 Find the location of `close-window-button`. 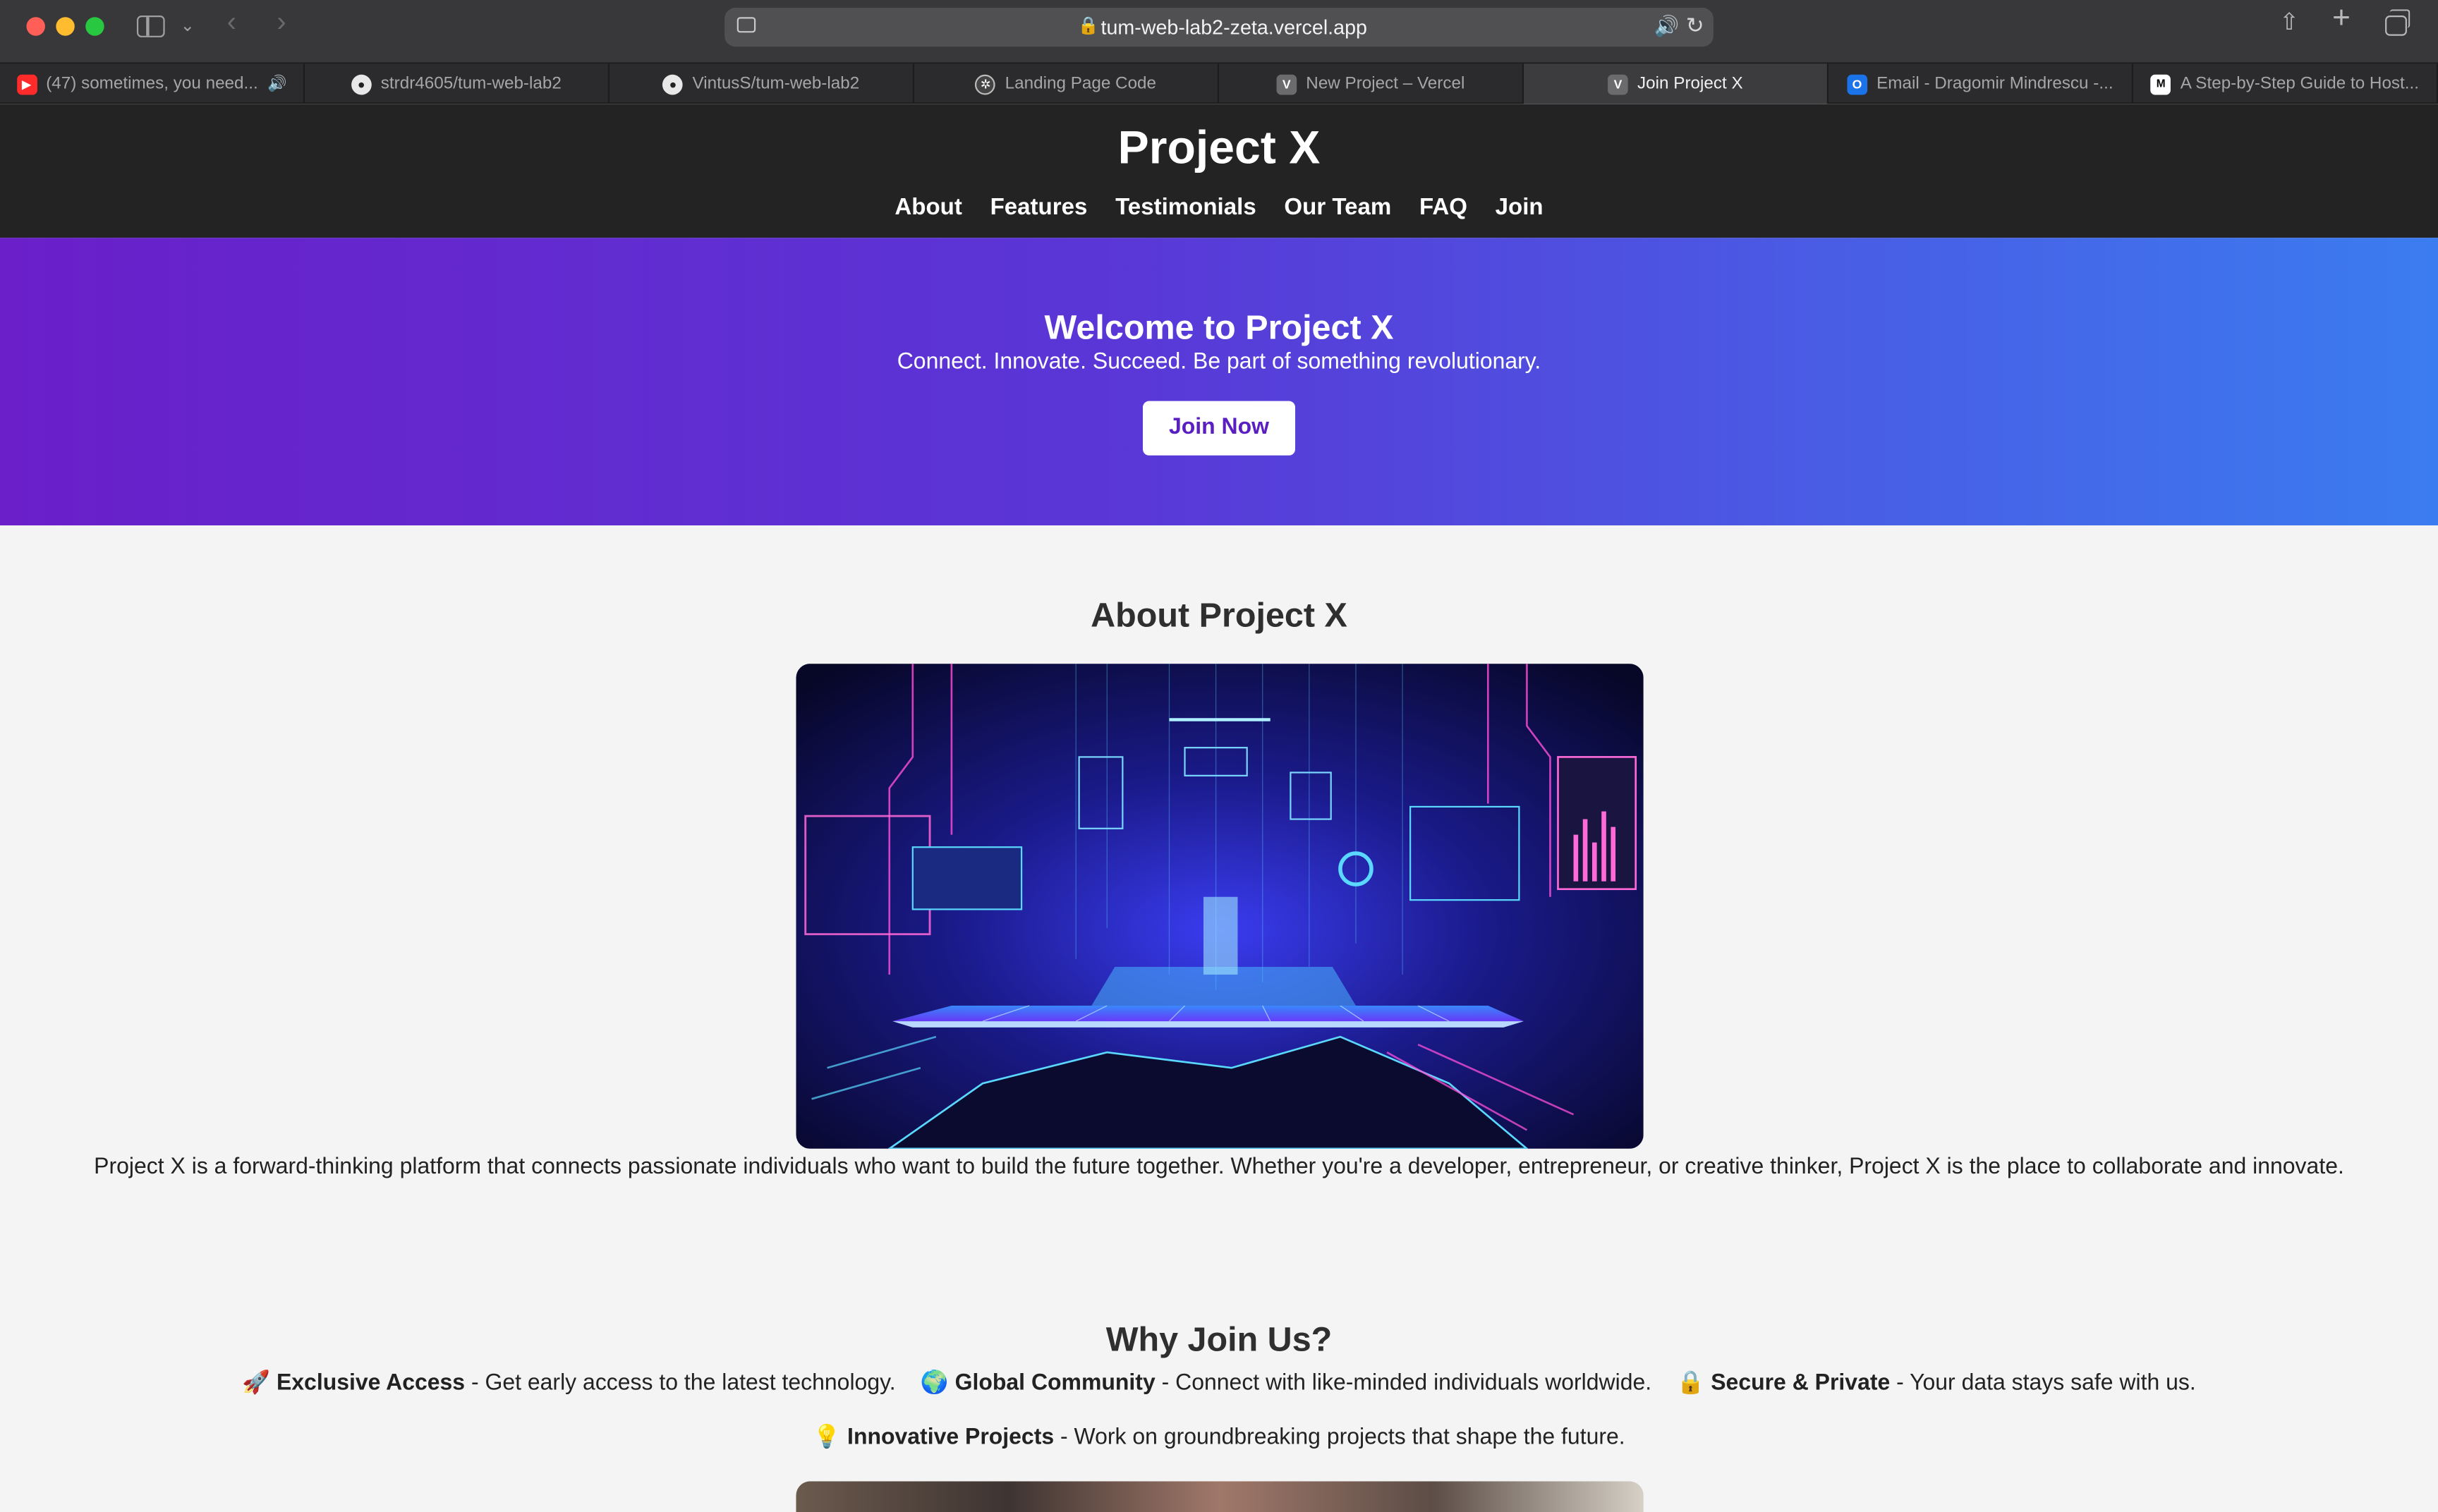

close-window-button is located at coordinates (35, 26).